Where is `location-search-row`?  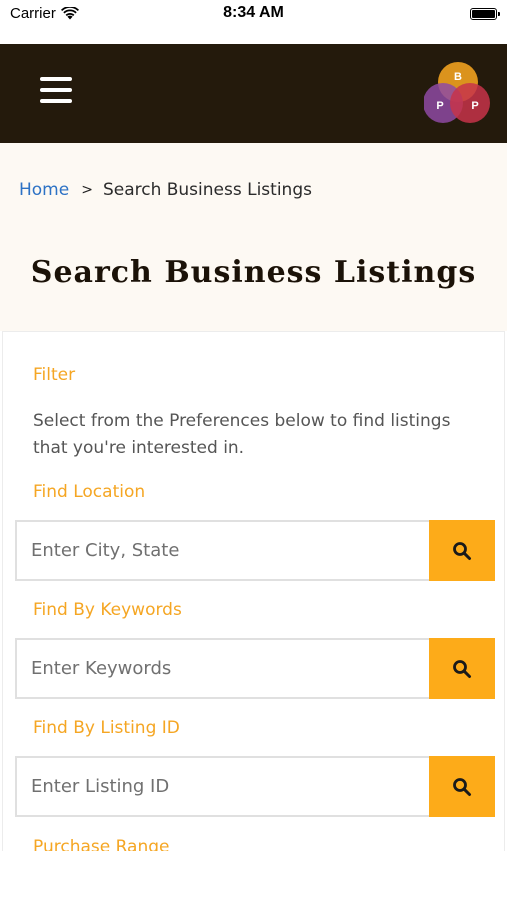
location-search-row is located at coordinates (255, 550).